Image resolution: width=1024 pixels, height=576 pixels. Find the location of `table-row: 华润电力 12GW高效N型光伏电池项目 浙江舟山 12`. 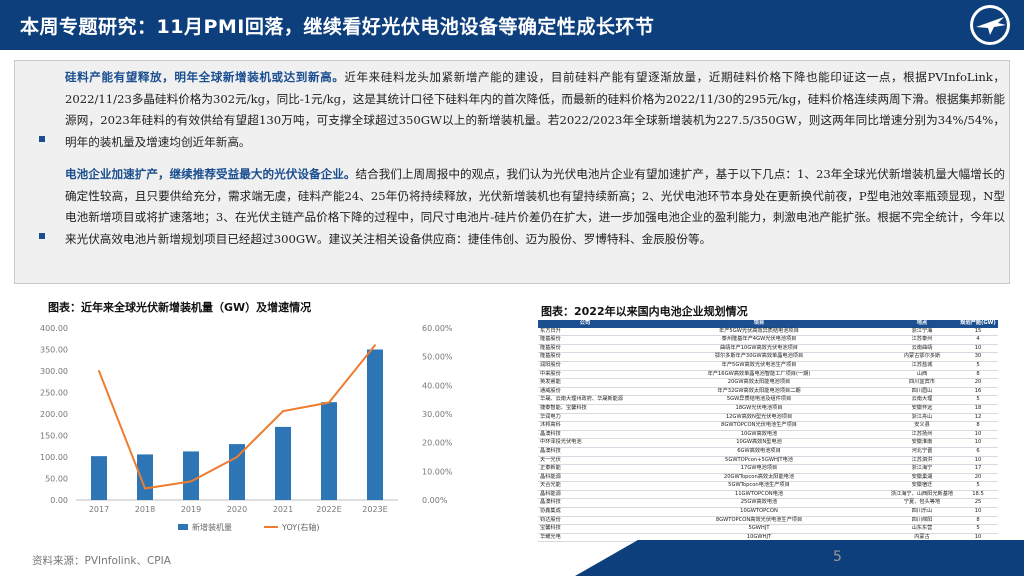

table-row: 华润电力 12GW高效N型光伏电池项目 浙江舟山 12 is located at coordinates (768, 418).